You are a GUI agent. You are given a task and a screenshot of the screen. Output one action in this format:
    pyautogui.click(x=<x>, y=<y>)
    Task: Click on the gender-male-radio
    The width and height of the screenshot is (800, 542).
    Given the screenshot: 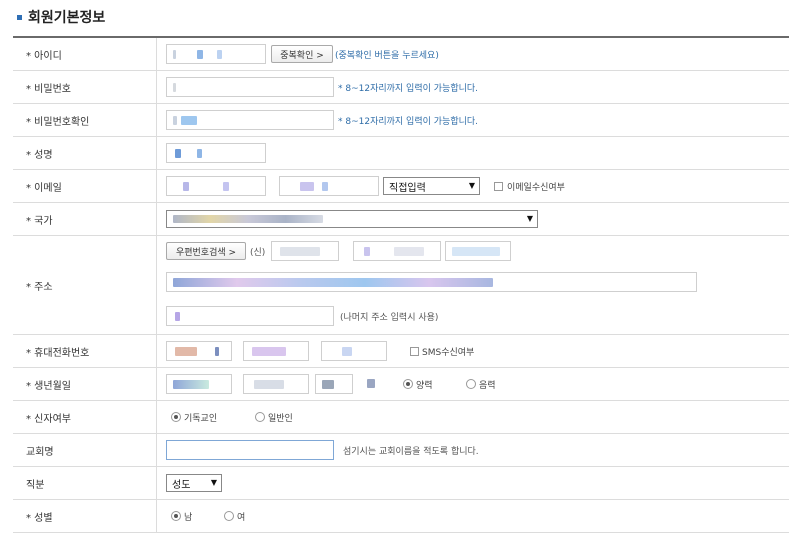 What is the action you would take?
    pyautogui.click(x=176, y=516)
    